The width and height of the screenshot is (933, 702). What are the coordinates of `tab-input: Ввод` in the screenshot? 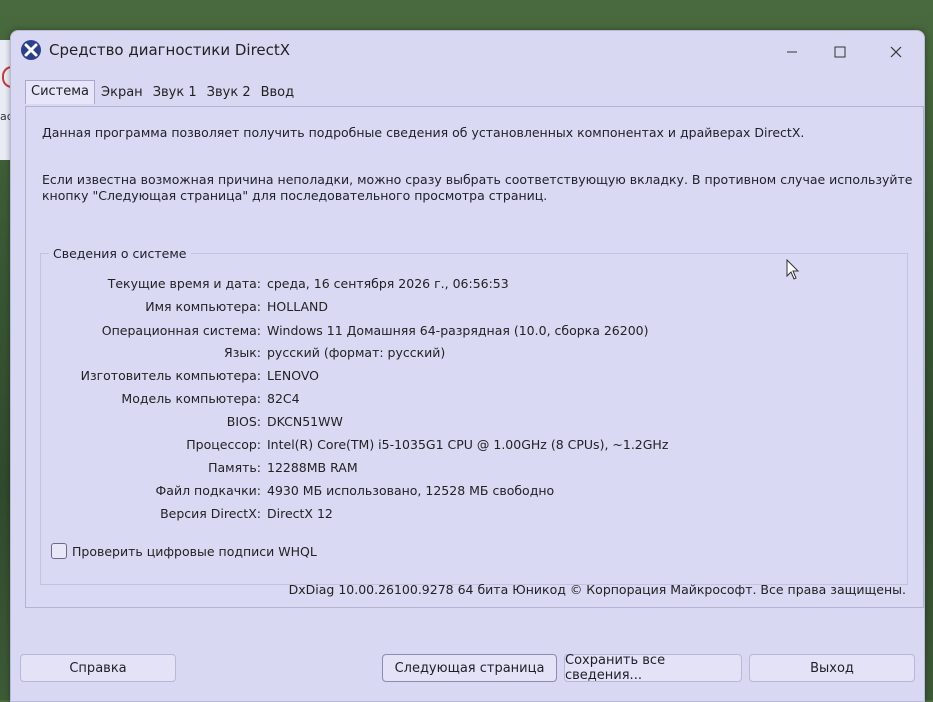 It's located at (278, 93).